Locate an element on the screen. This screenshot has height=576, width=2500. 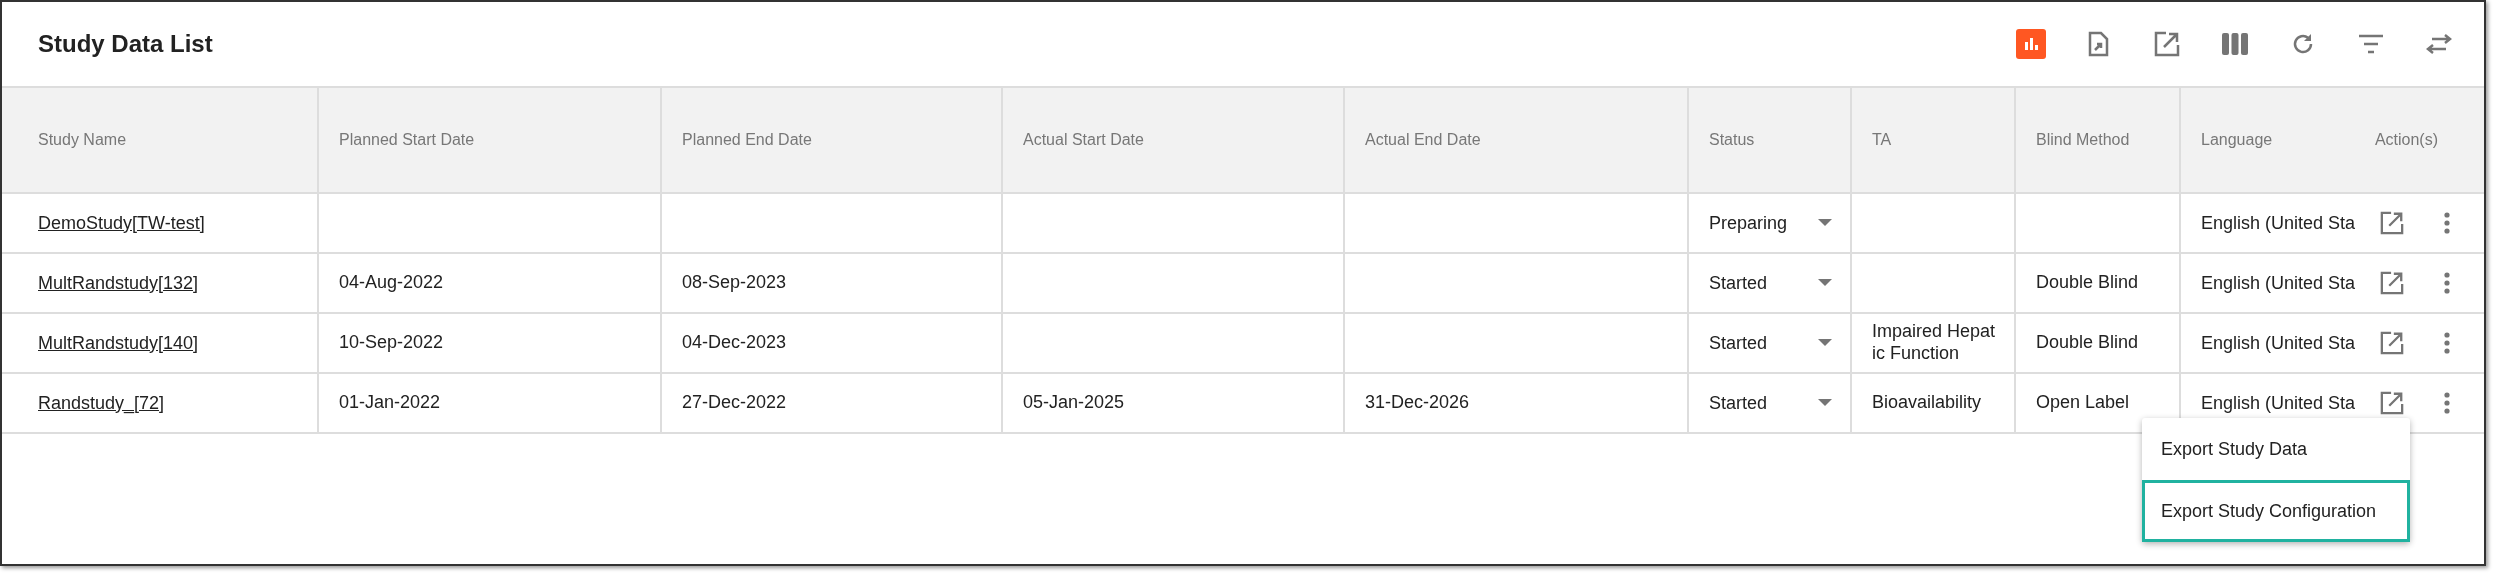
study-link: Randstudy_[72] is located at coordinates (101, 403).